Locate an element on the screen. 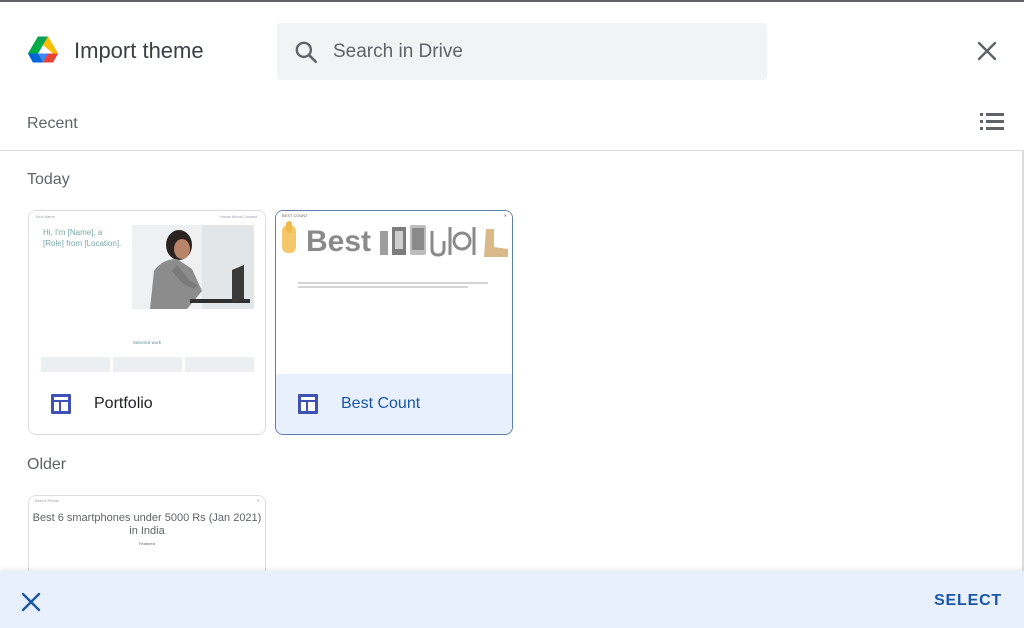  card-footer: Best Count is located at coordinates (394, 404).